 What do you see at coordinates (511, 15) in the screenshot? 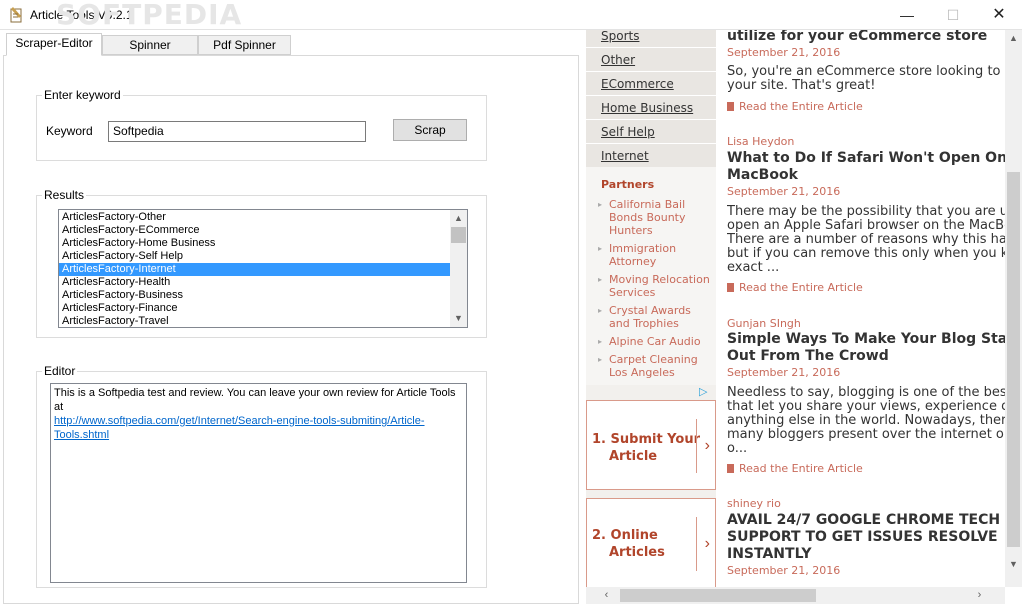
I see `title-bar: Article Tools V0.2.1 SOFTPEDIA — ☐ ✕` at bounding box center [511, 15].